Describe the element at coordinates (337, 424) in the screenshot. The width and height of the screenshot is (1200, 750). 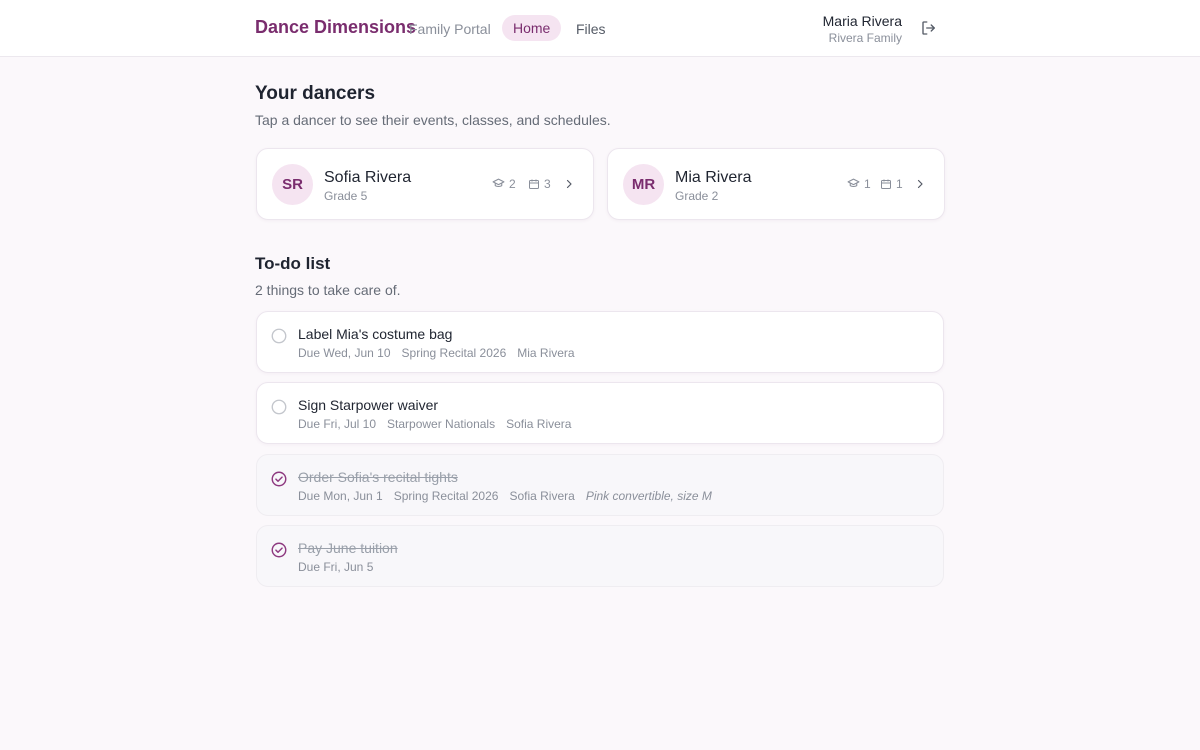
I see `todo-due: Due Fri, Jul 10` at that location.